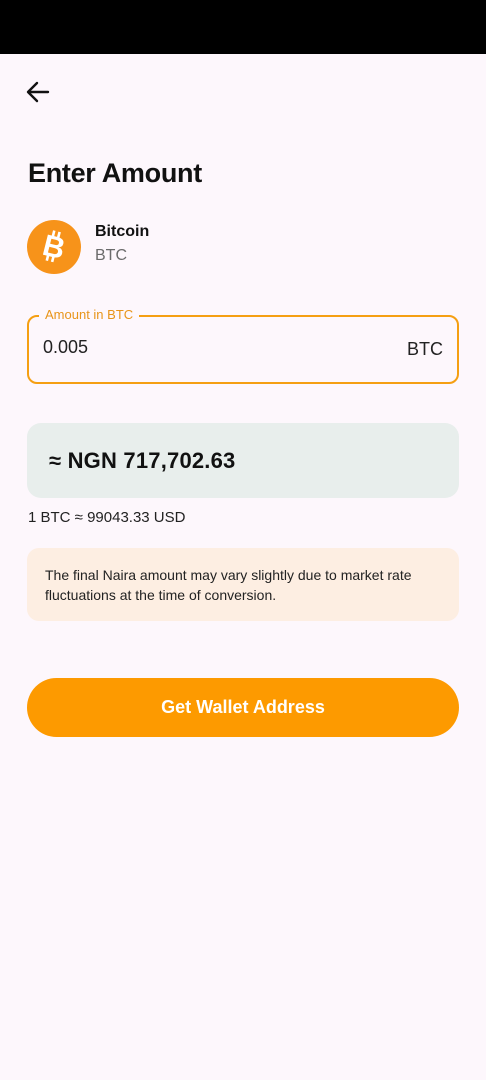 This screenshot has height=1080, width=486. I want to click on status-bar, so click(243, 27).